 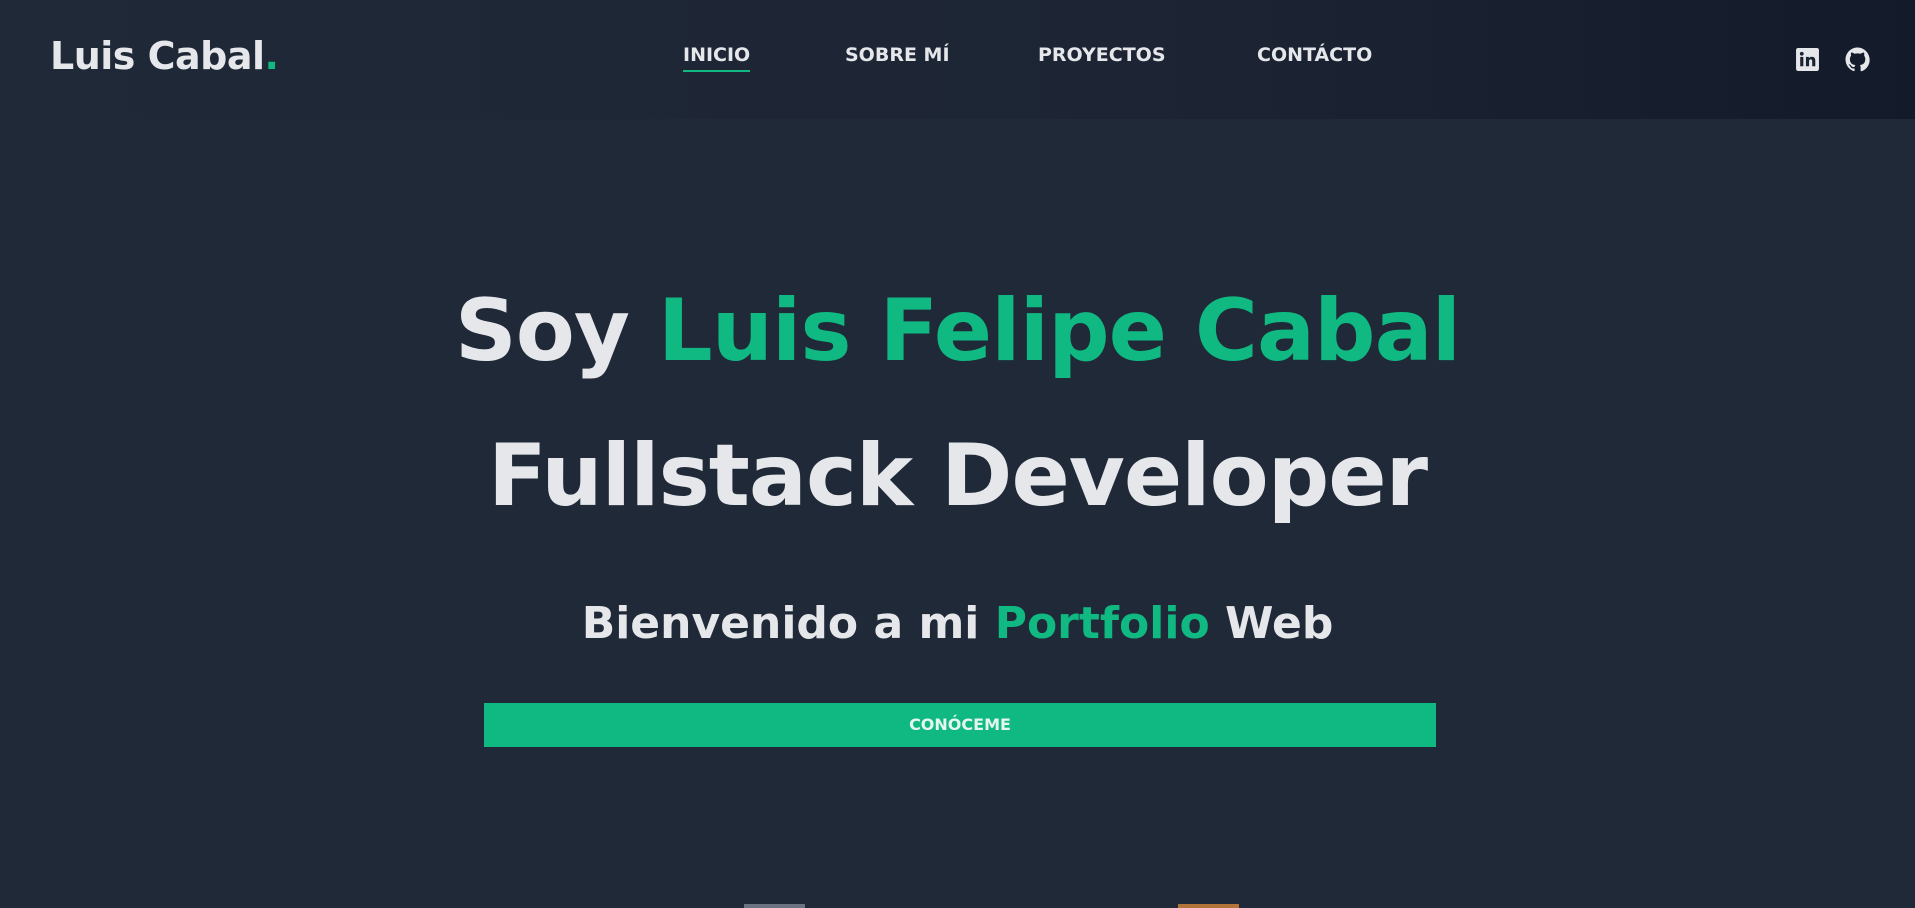 I want to click on section-peek-right, so click(x=1208, y=906).